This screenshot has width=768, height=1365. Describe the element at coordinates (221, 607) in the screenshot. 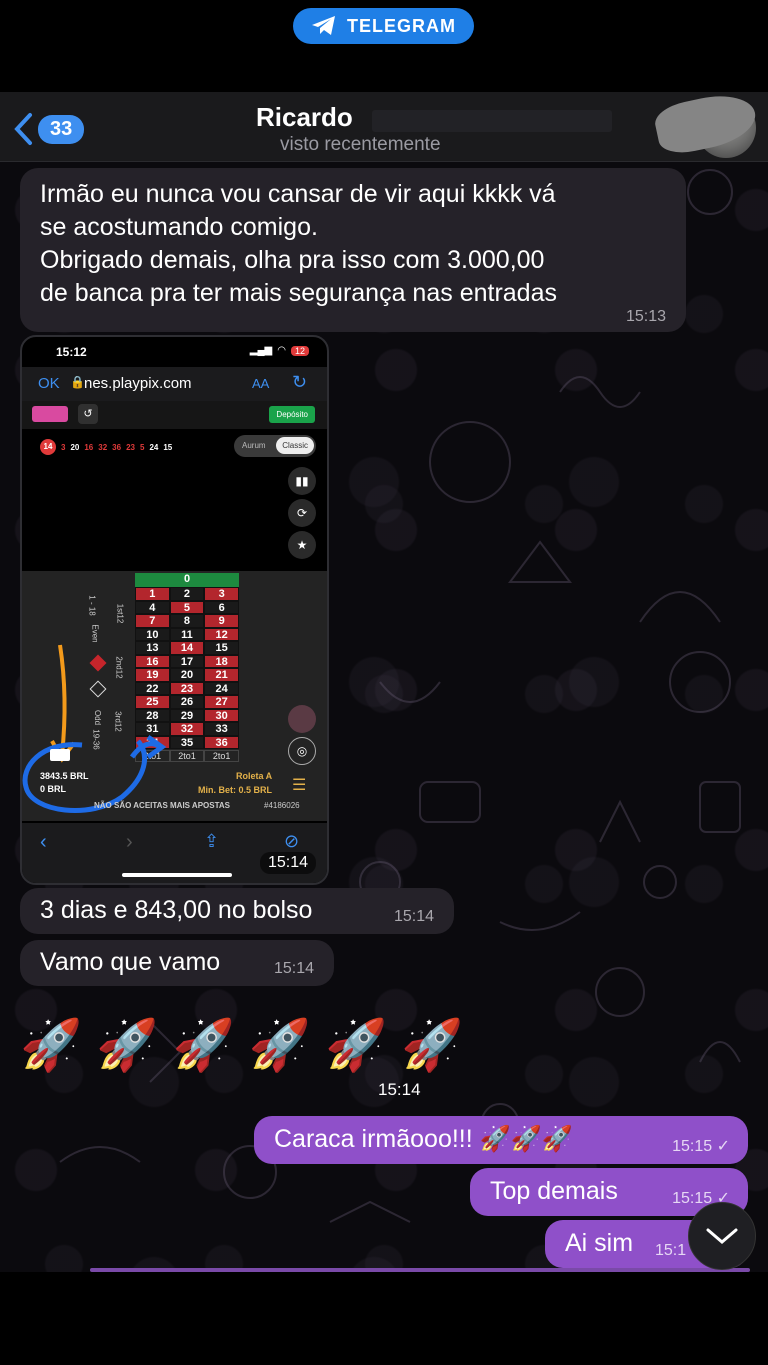

I see `roulette-number: 6` at that location.